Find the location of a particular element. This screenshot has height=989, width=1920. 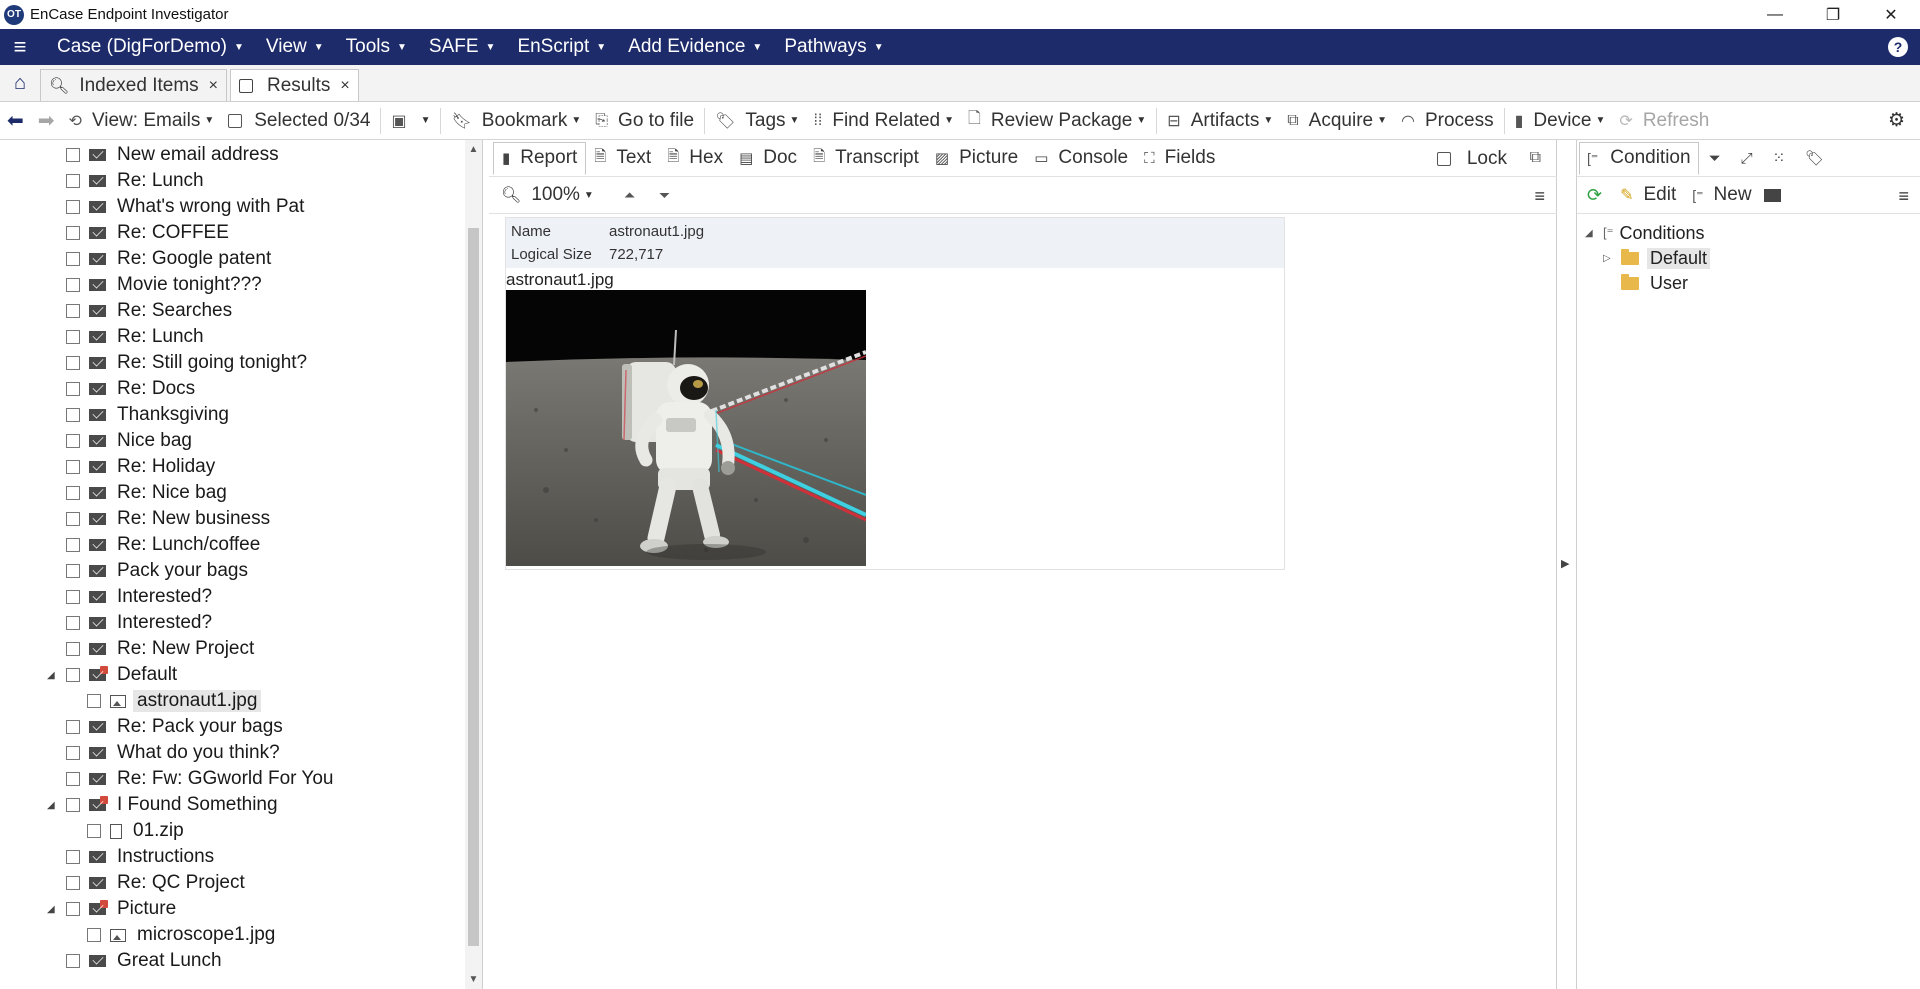

new-folder-icon is located at coordinates (1772, 195).